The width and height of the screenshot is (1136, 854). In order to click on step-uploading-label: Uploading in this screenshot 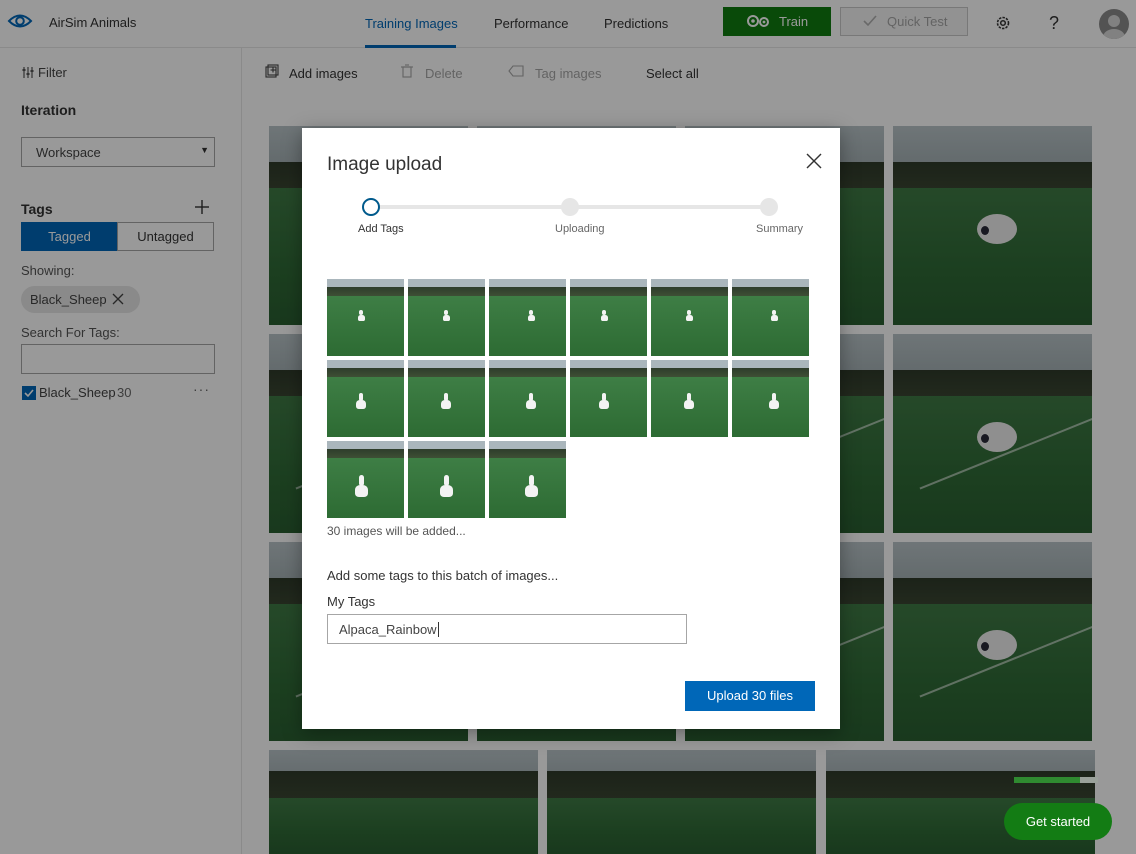, I will do `click(580, 229)`.